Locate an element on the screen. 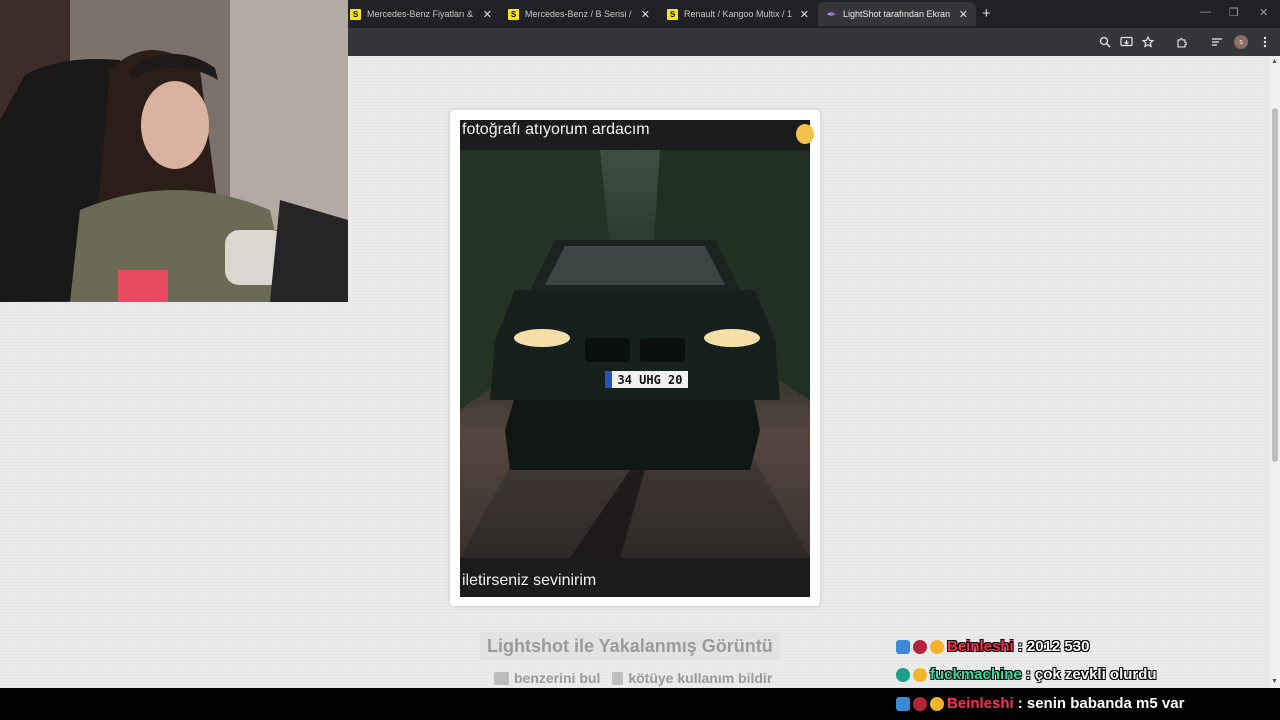 This screenshot has width=1280, height=720. find-similar-link: benzerini bul is located at coordinates (547, 678).